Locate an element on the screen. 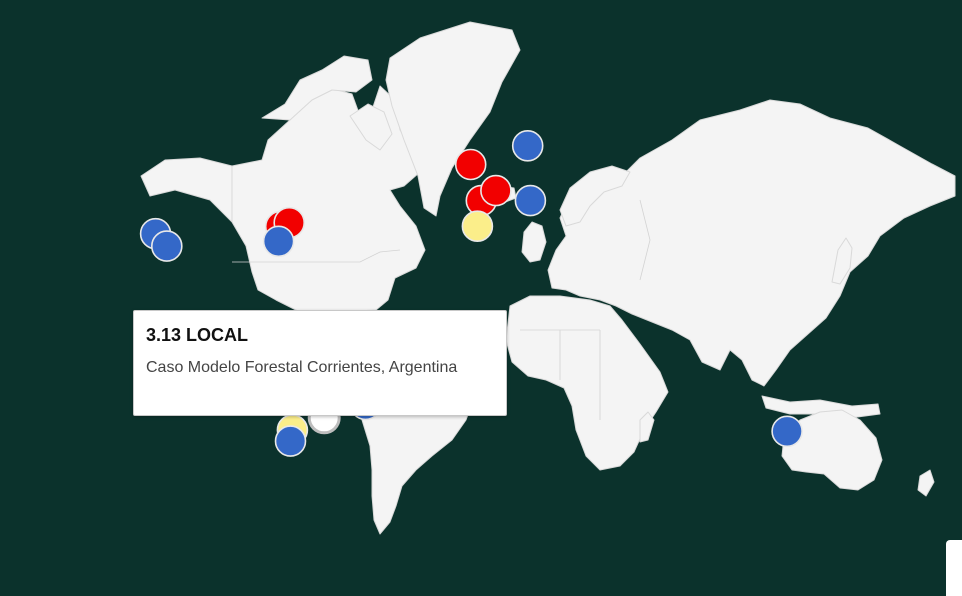 Image resolution: width=962 pixels, height=596 pixels. map-marker-yellow is located at coordinates (477, 226).